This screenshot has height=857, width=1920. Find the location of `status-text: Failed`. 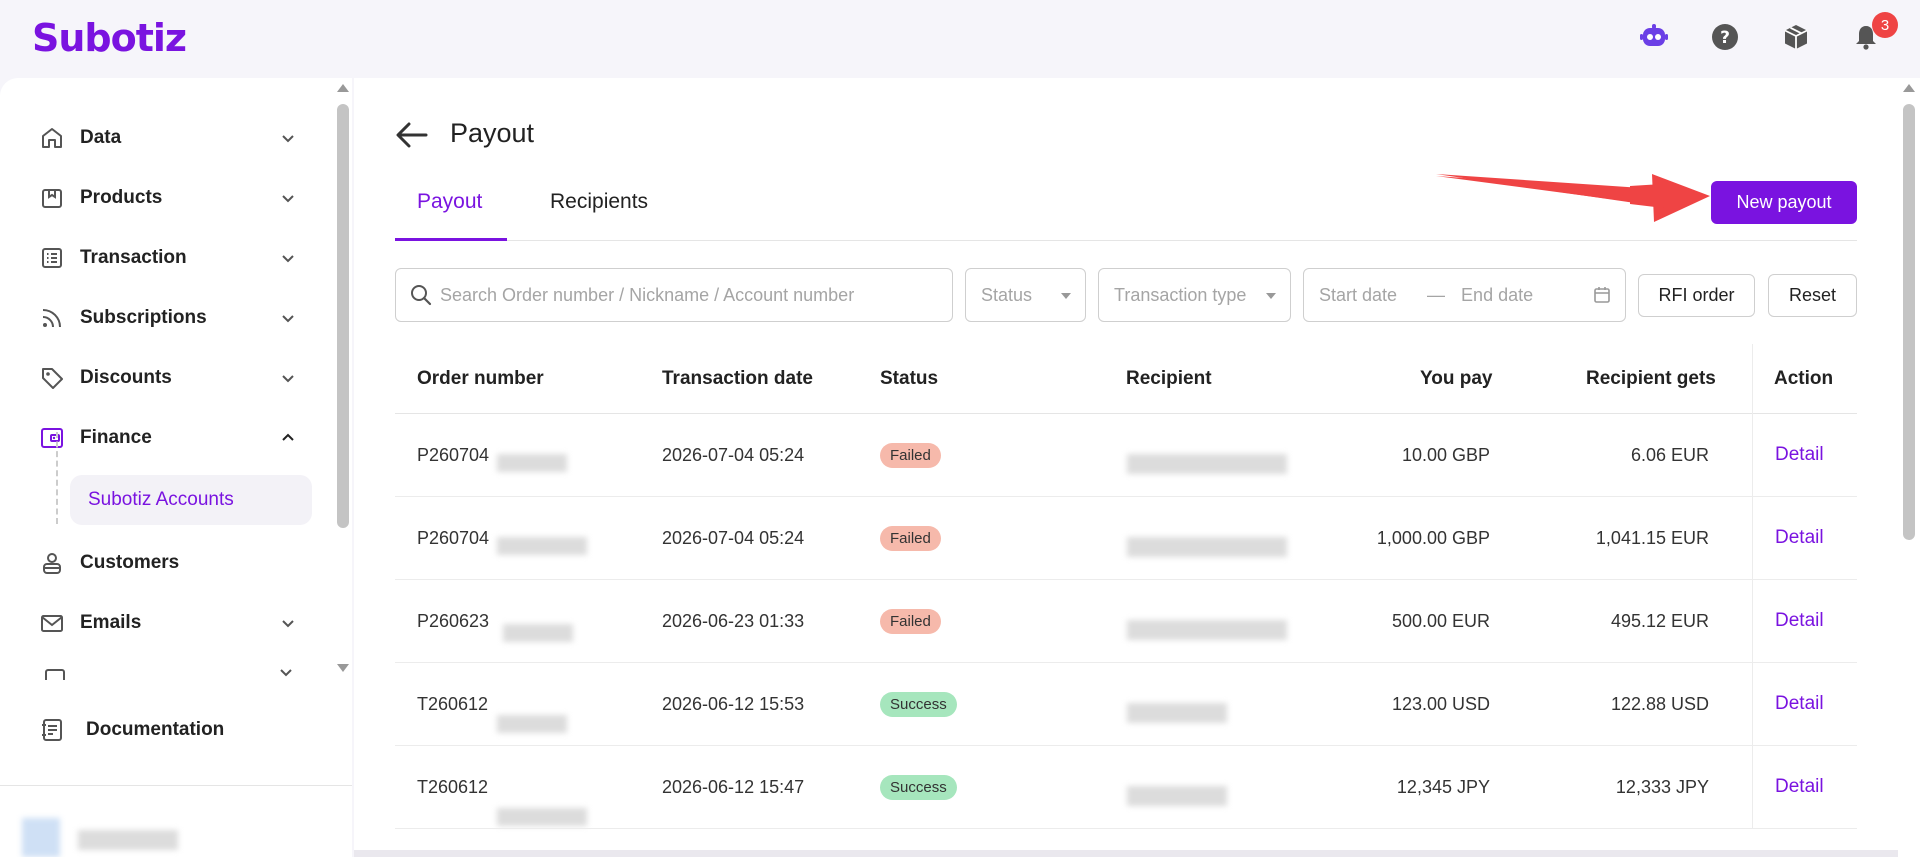

status-text: Failed is located at coordinates (910, 621).